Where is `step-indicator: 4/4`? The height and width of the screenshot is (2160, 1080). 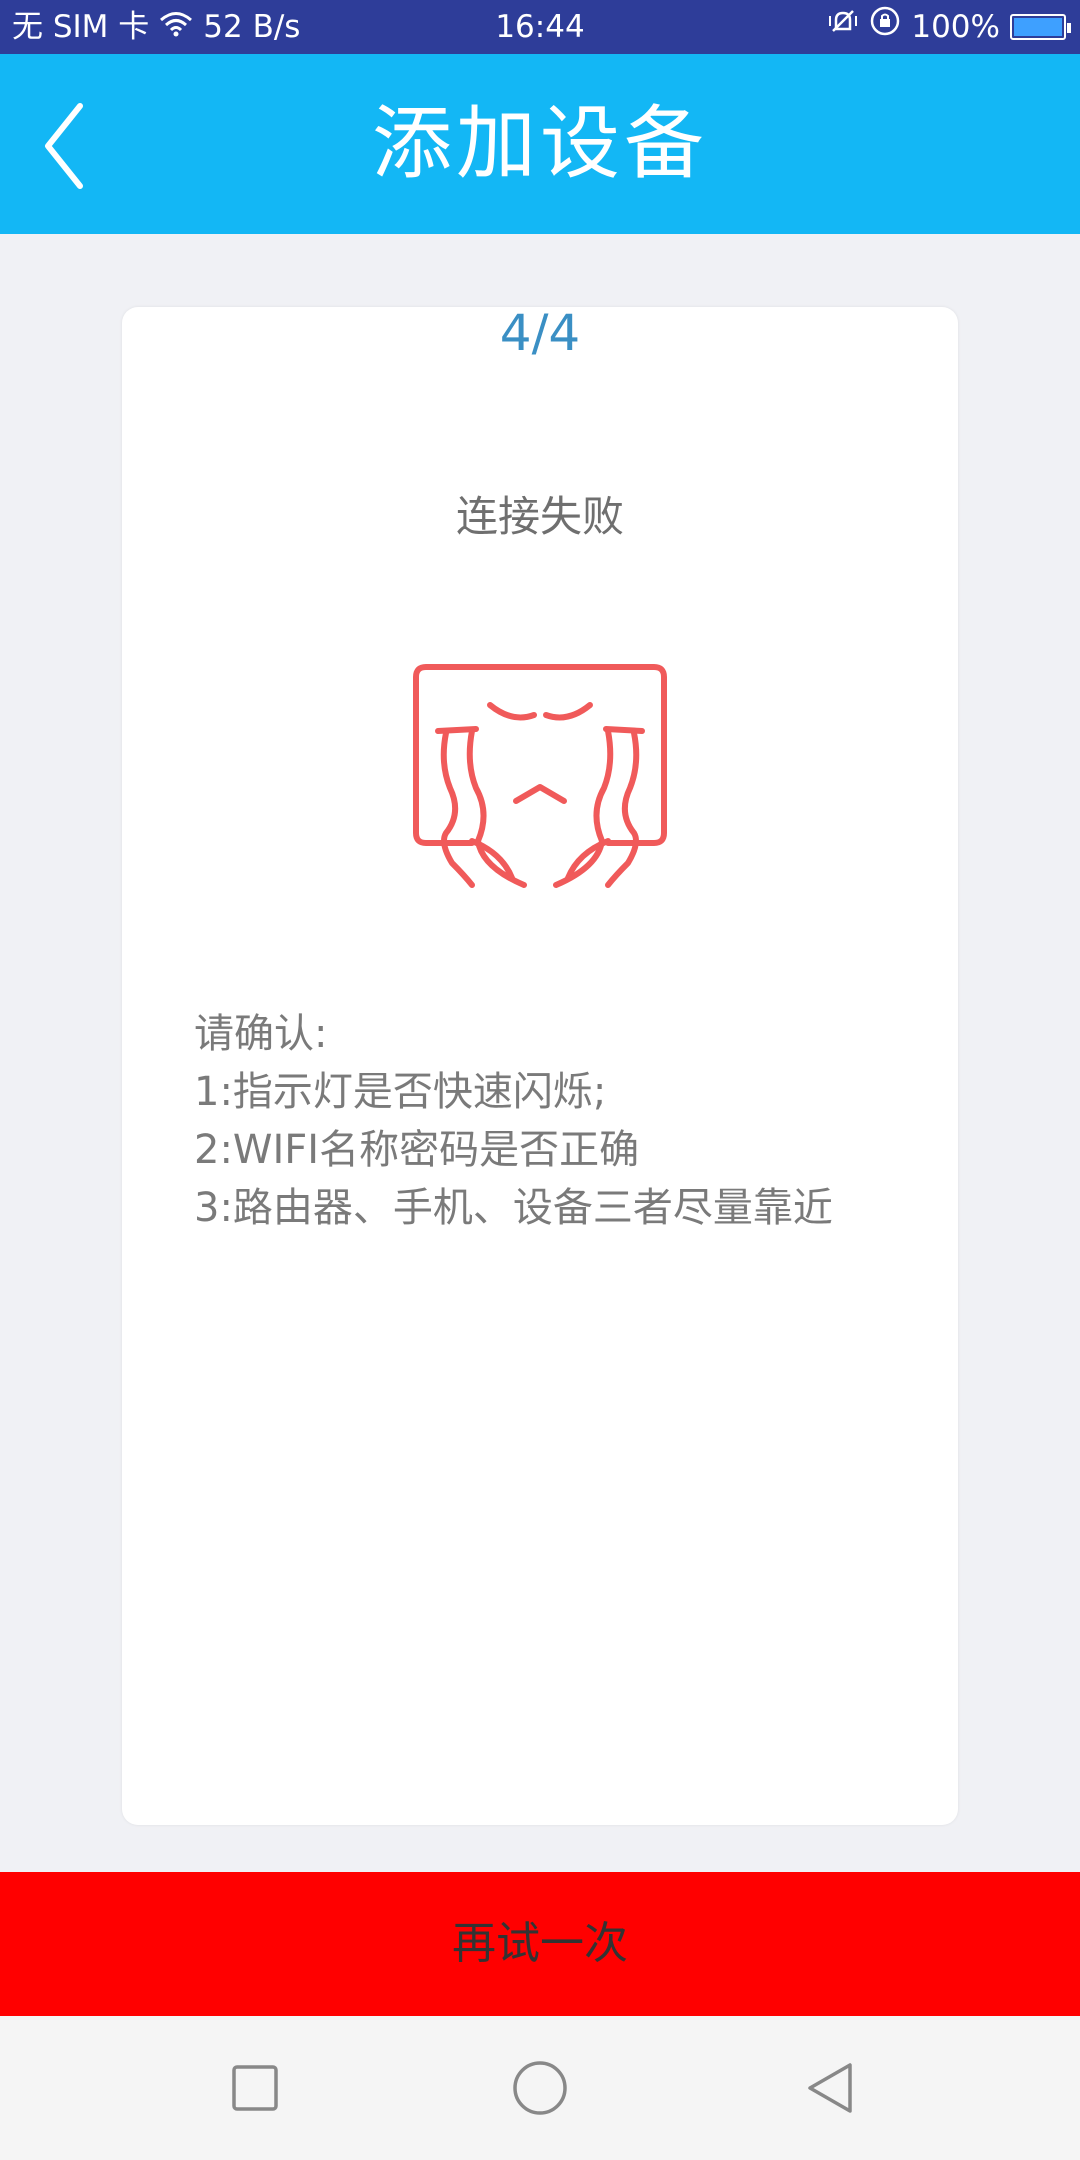 step-indicator: 4/4 is located at coordinates (540, 333).